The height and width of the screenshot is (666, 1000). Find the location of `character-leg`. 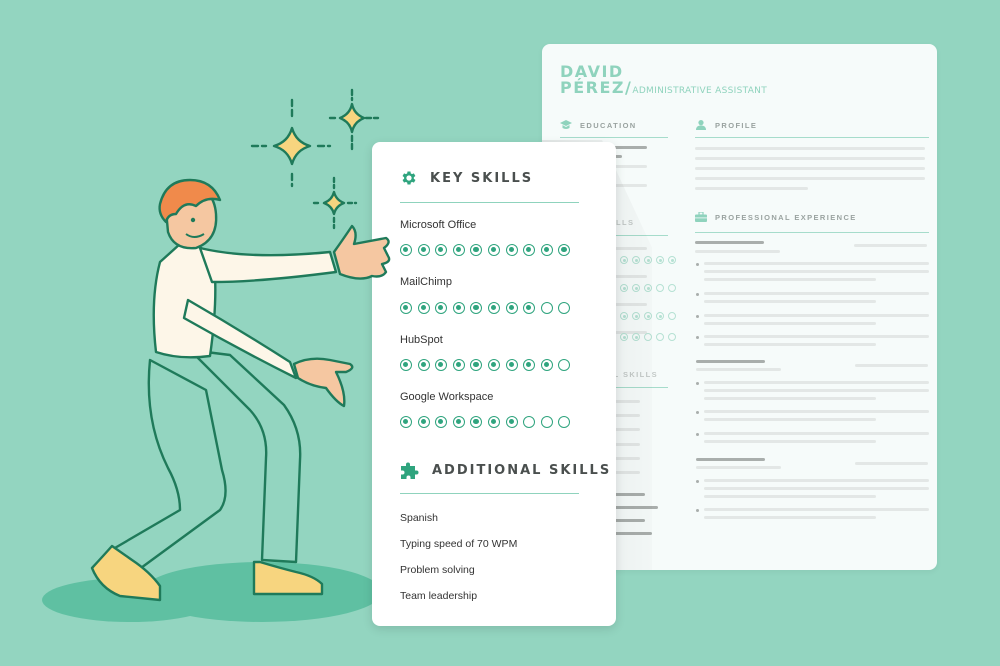

character-leg is located at coordinates (166, 468).